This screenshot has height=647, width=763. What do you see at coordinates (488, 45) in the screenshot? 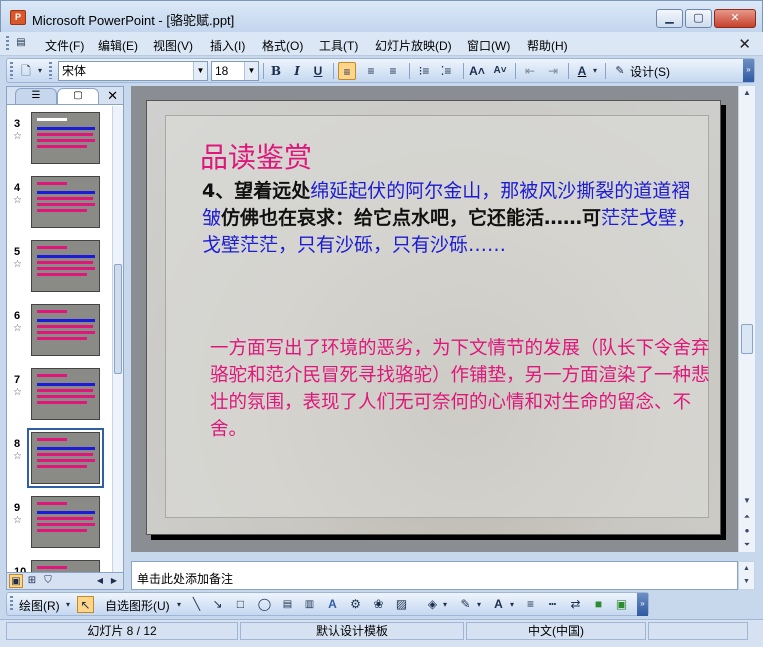
I see `menu-window: 窗口(W)` at bounding box center [488, 45].